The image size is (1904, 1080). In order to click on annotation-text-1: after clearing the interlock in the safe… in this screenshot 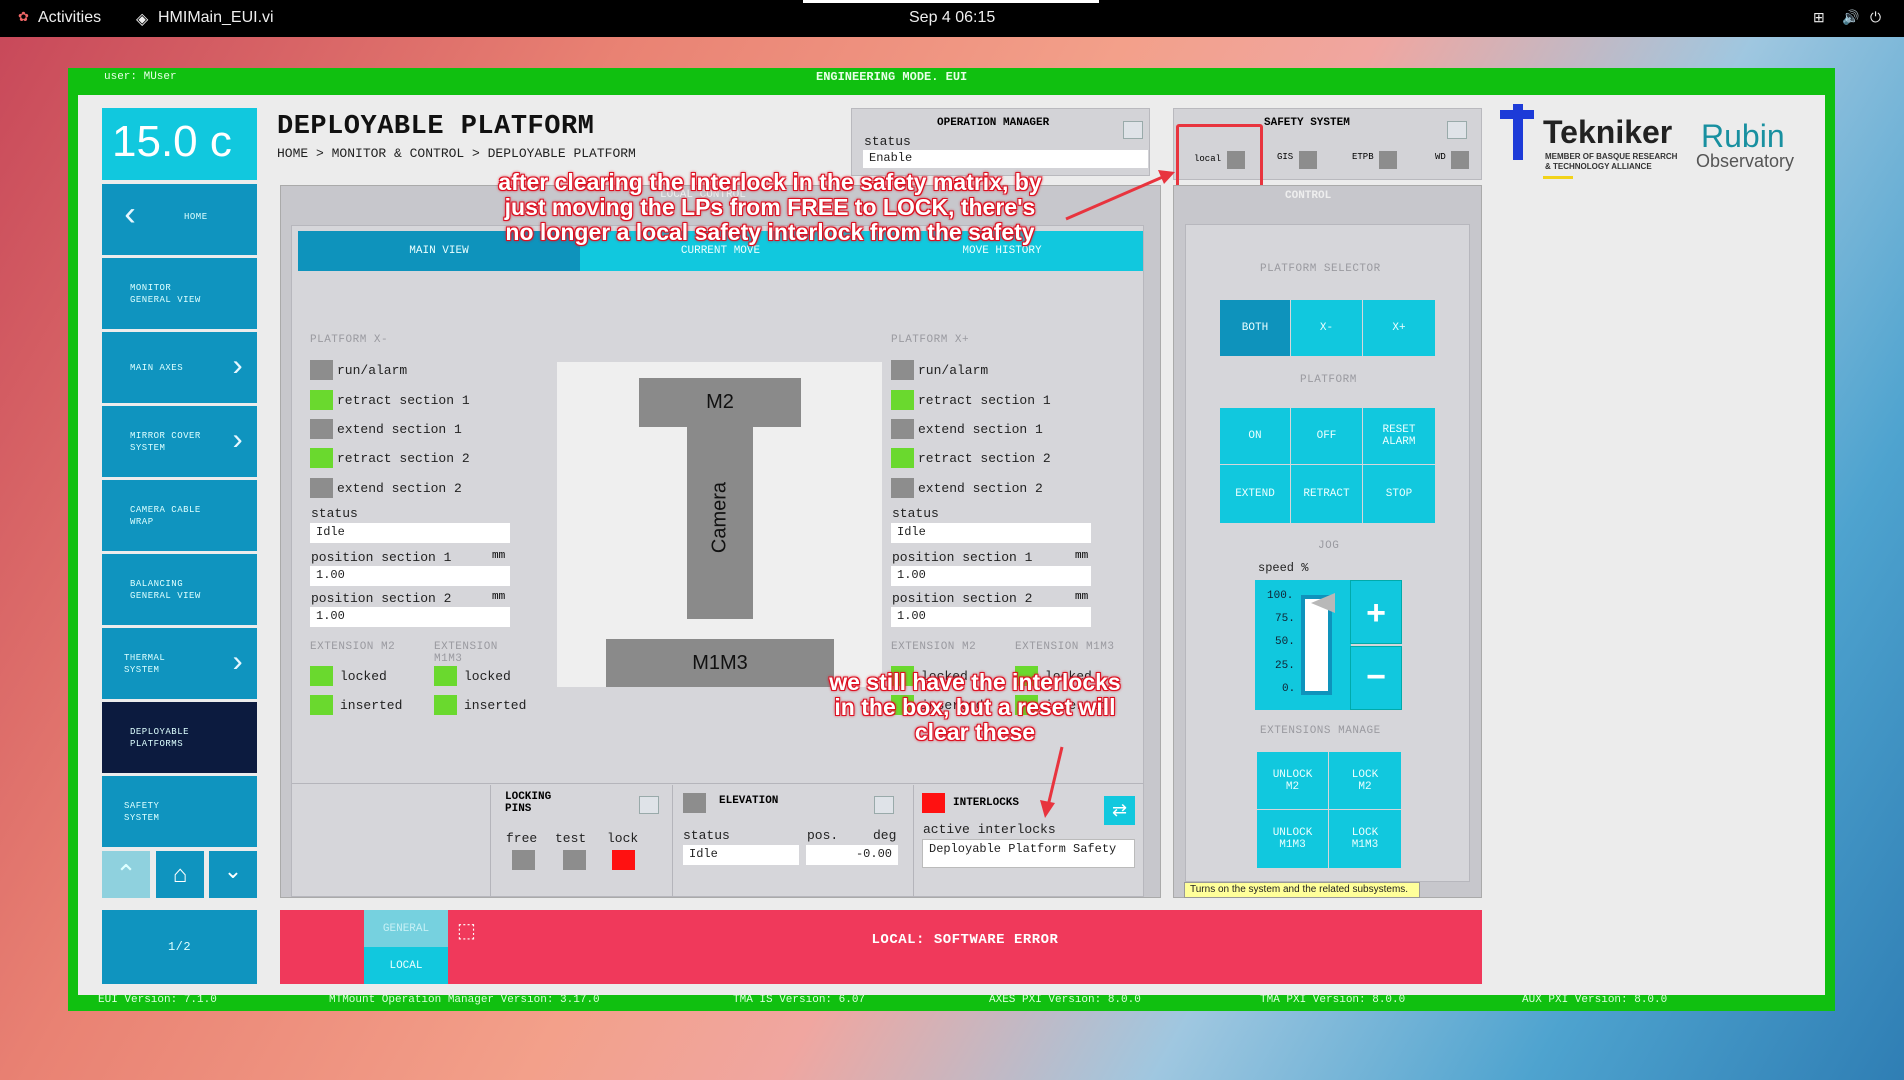, I will do `click(770, 207)`.